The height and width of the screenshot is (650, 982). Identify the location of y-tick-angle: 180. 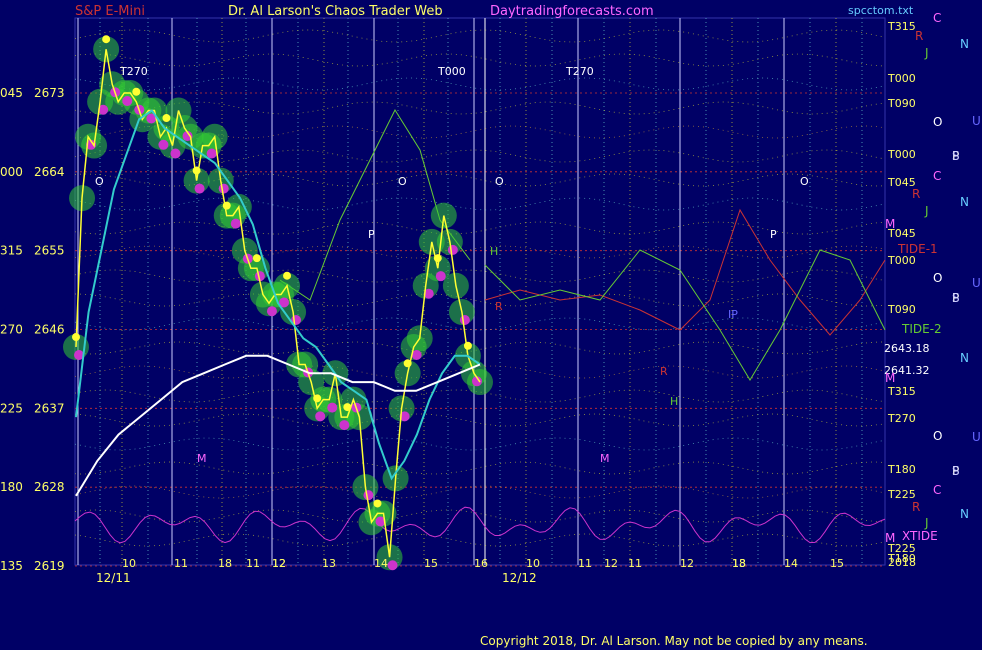
(11, 487).